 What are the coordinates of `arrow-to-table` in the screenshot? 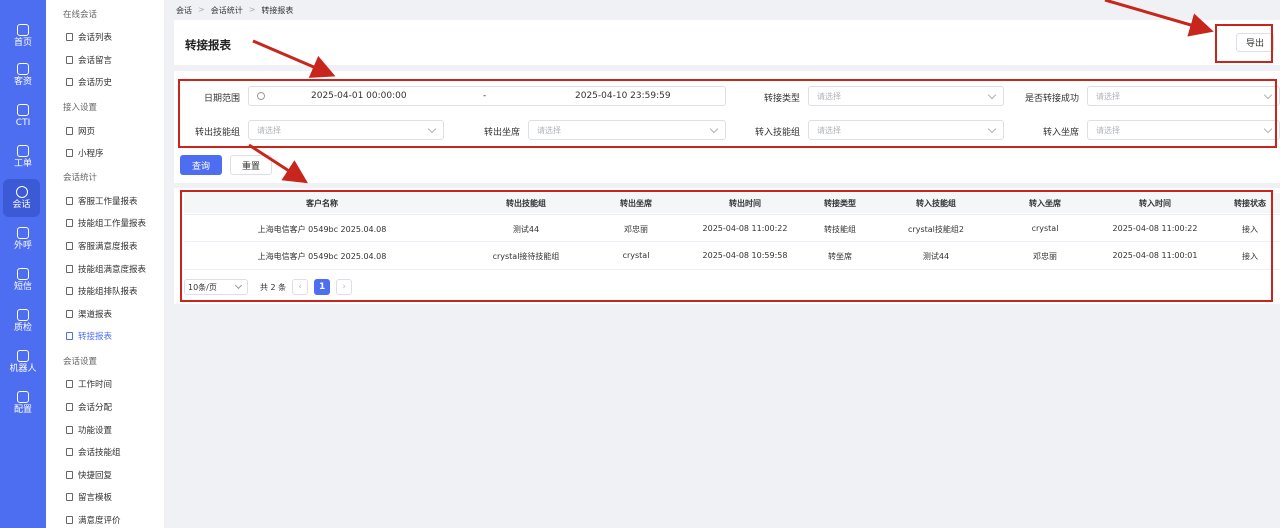 It's located at (278, 163).